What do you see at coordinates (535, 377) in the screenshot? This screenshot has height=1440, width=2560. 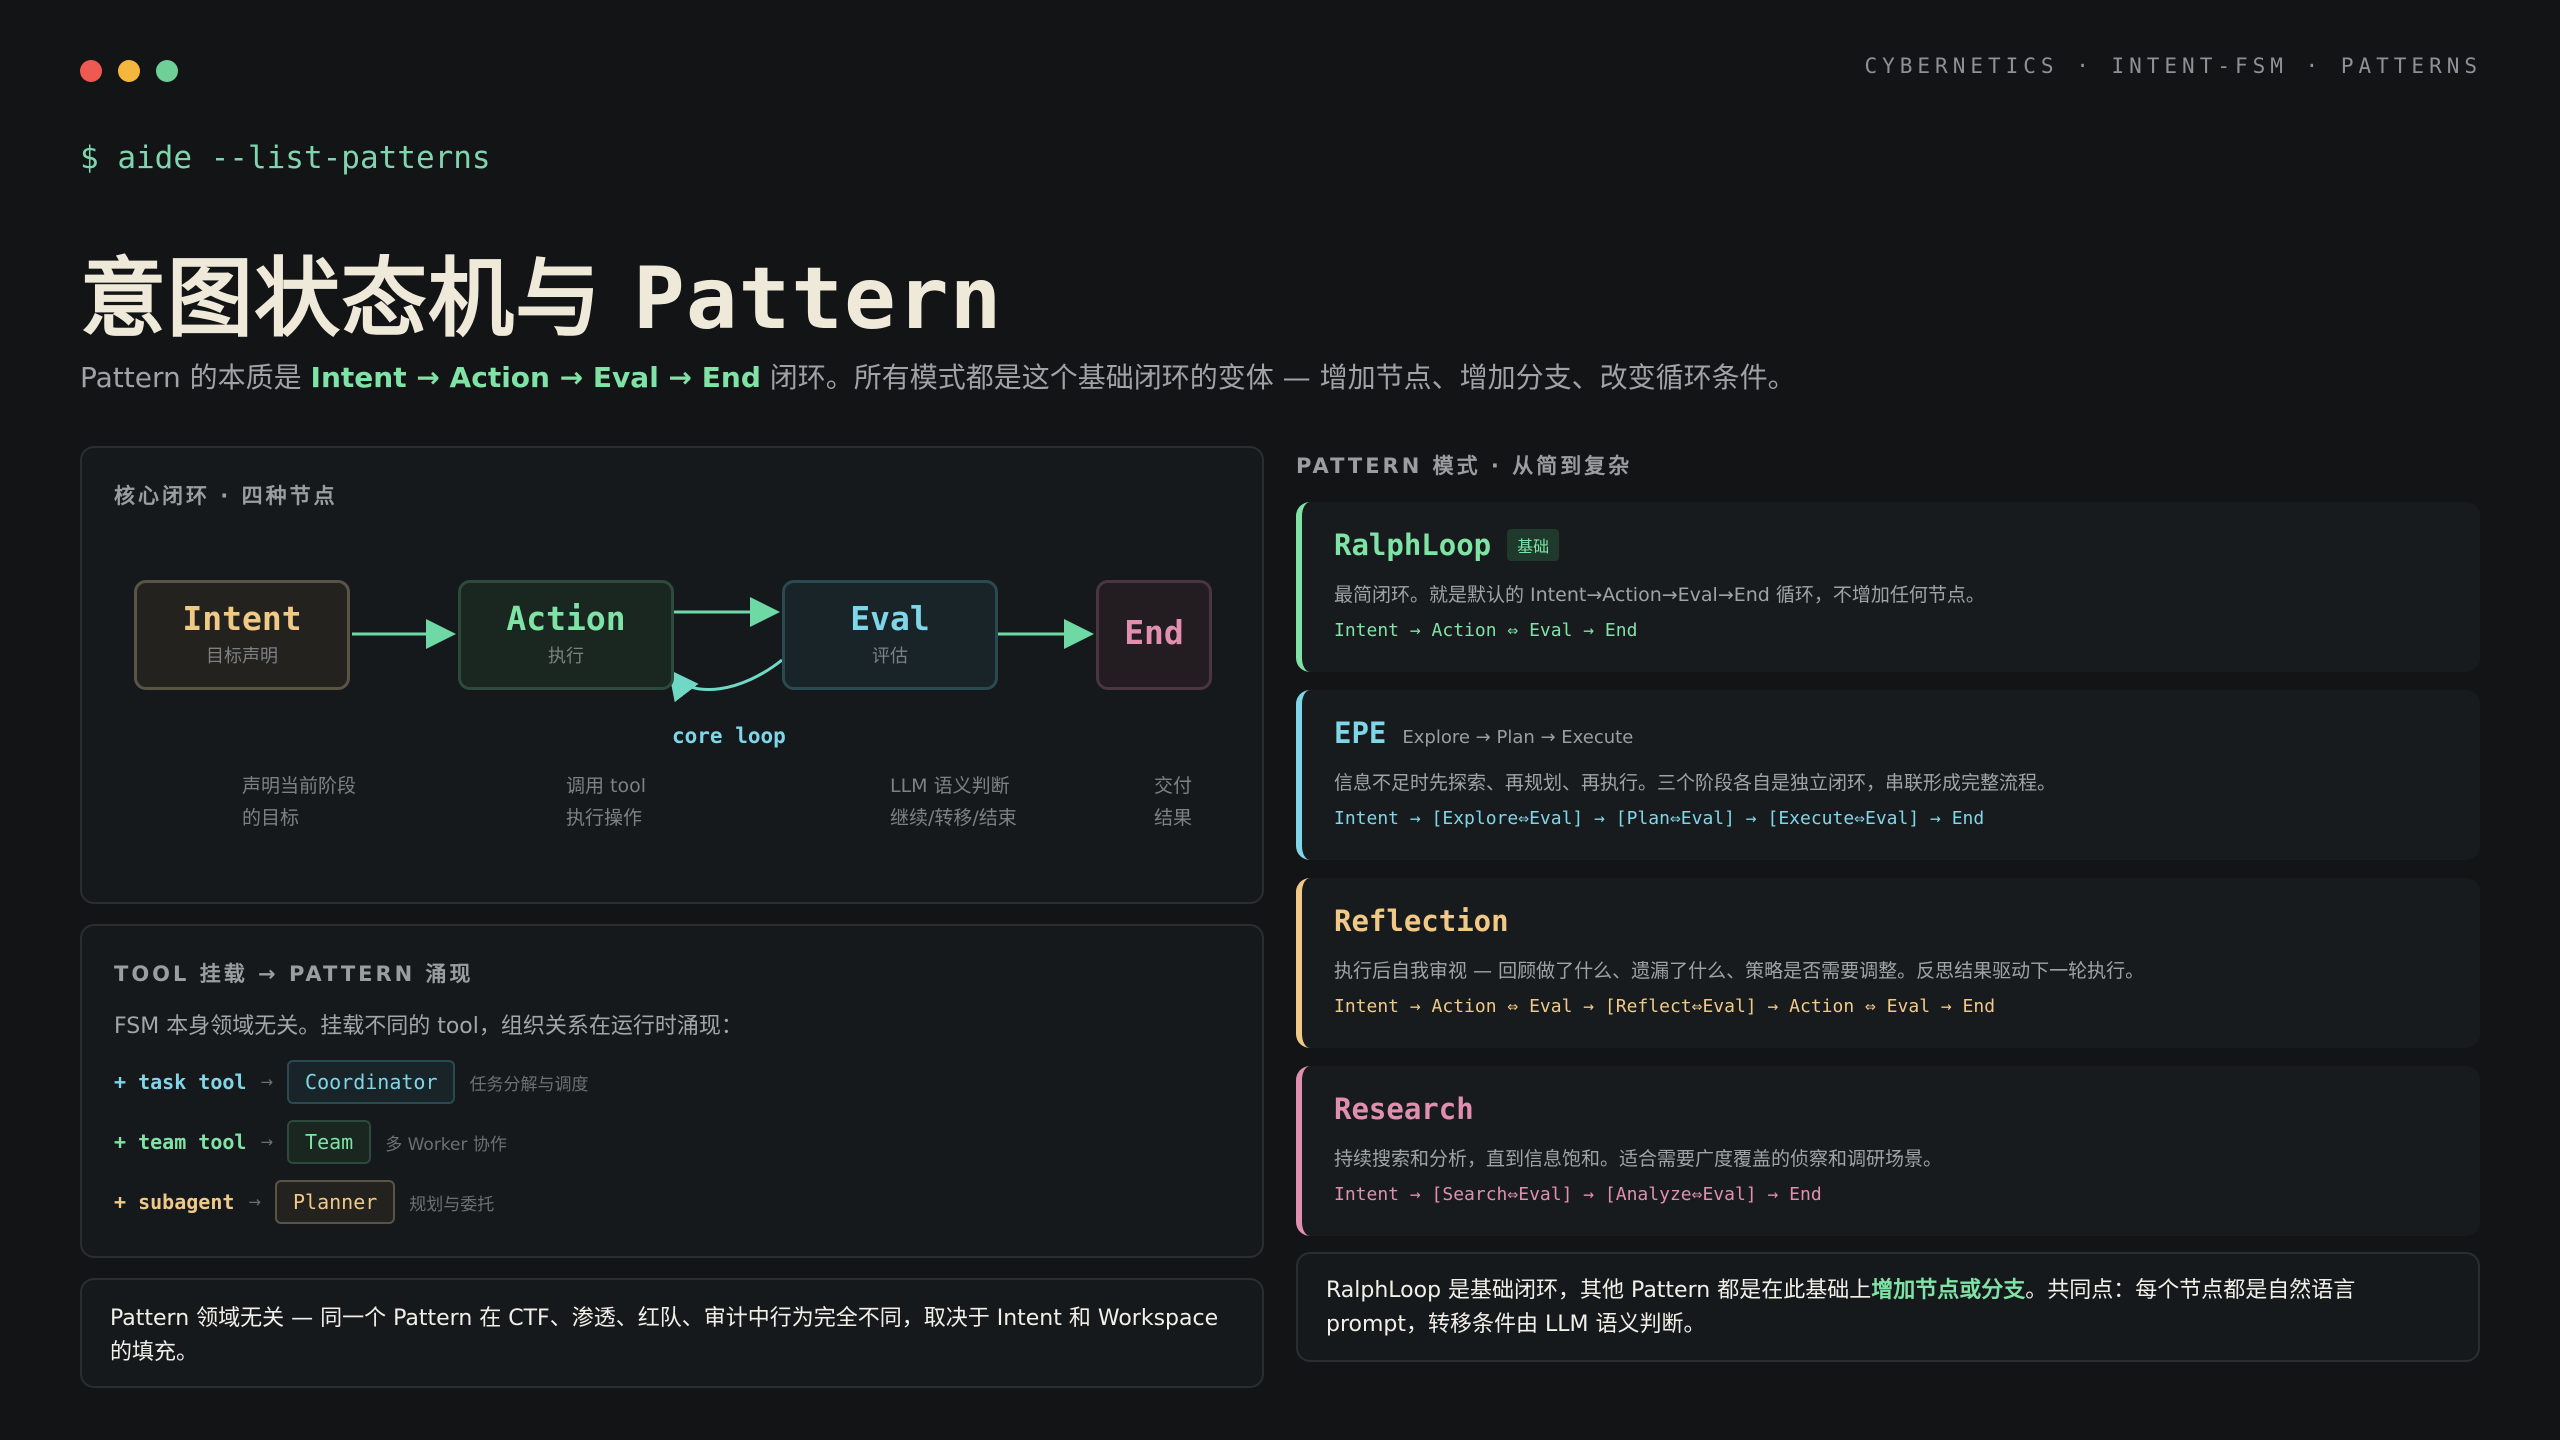 I see `subtitle-highlight: Intent → Action → Eval → End` at bounding box center [535, 377].